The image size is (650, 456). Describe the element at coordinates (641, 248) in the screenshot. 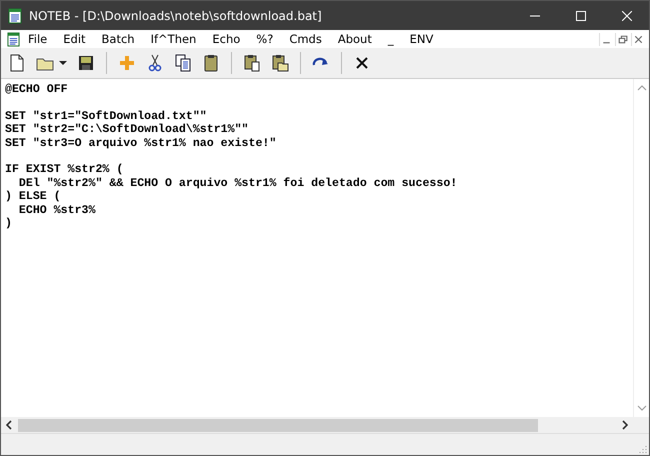

I see `vertical-scrollbar` at that location.